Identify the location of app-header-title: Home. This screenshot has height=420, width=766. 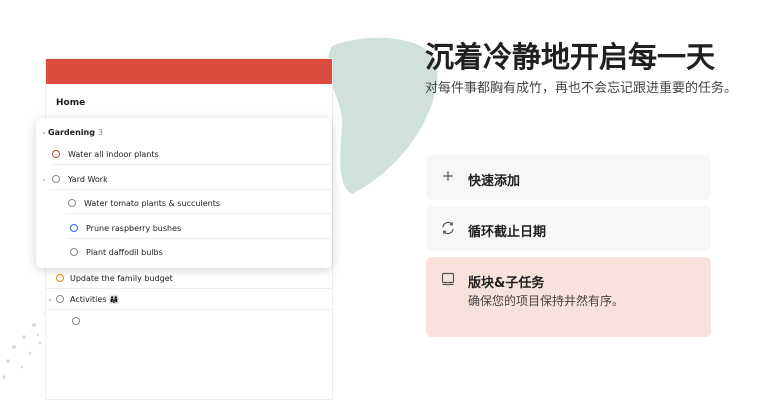
(71, 103).